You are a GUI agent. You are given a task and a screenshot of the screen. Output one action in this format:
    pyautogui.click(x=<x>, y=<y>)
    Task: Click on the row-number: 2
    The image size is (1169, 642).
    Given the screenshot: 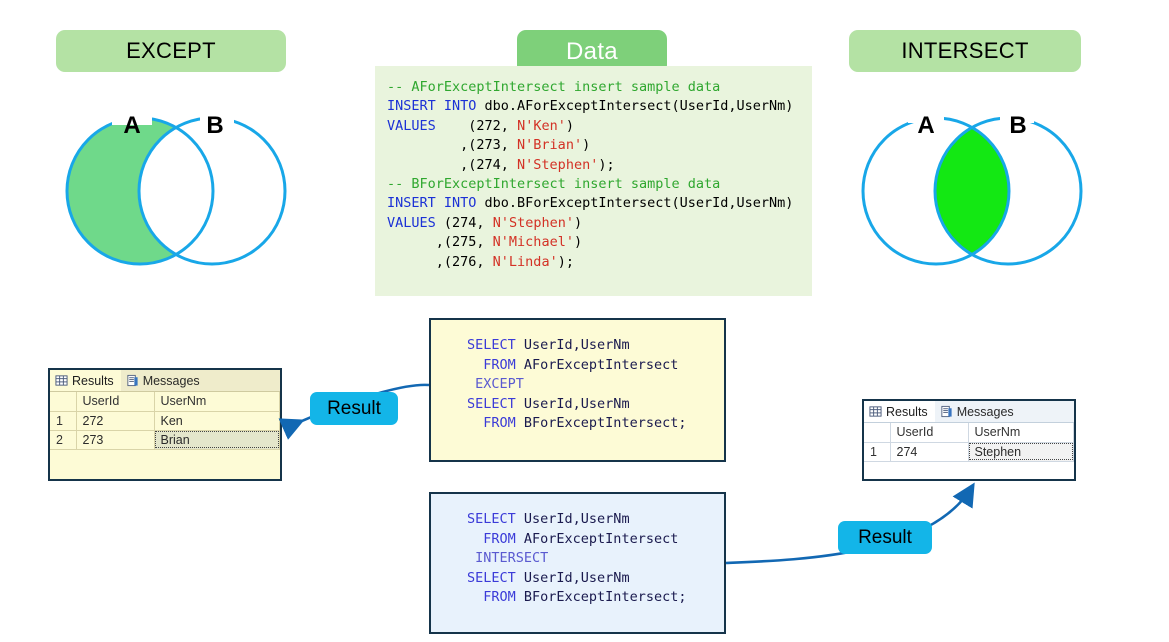 What is the action you would take?
    pyautogui.click(x=63, y=440)
    